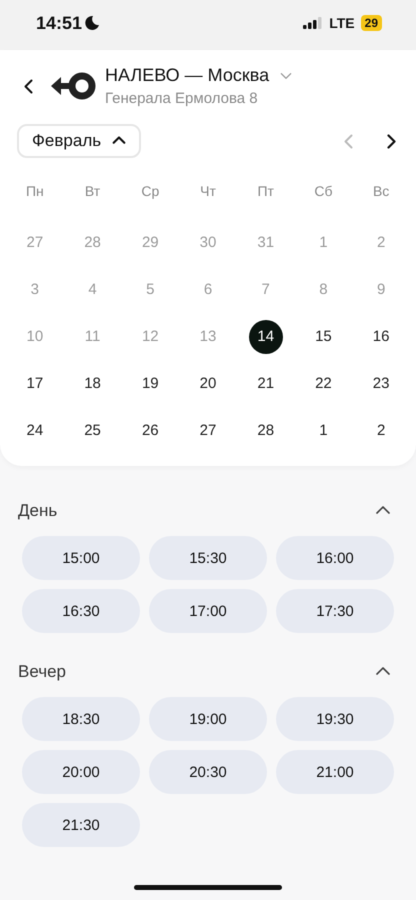  What do you see at coordinates (38, 511) in the screenshot?
I see `section-title: День` at bounding box center [38, 511].